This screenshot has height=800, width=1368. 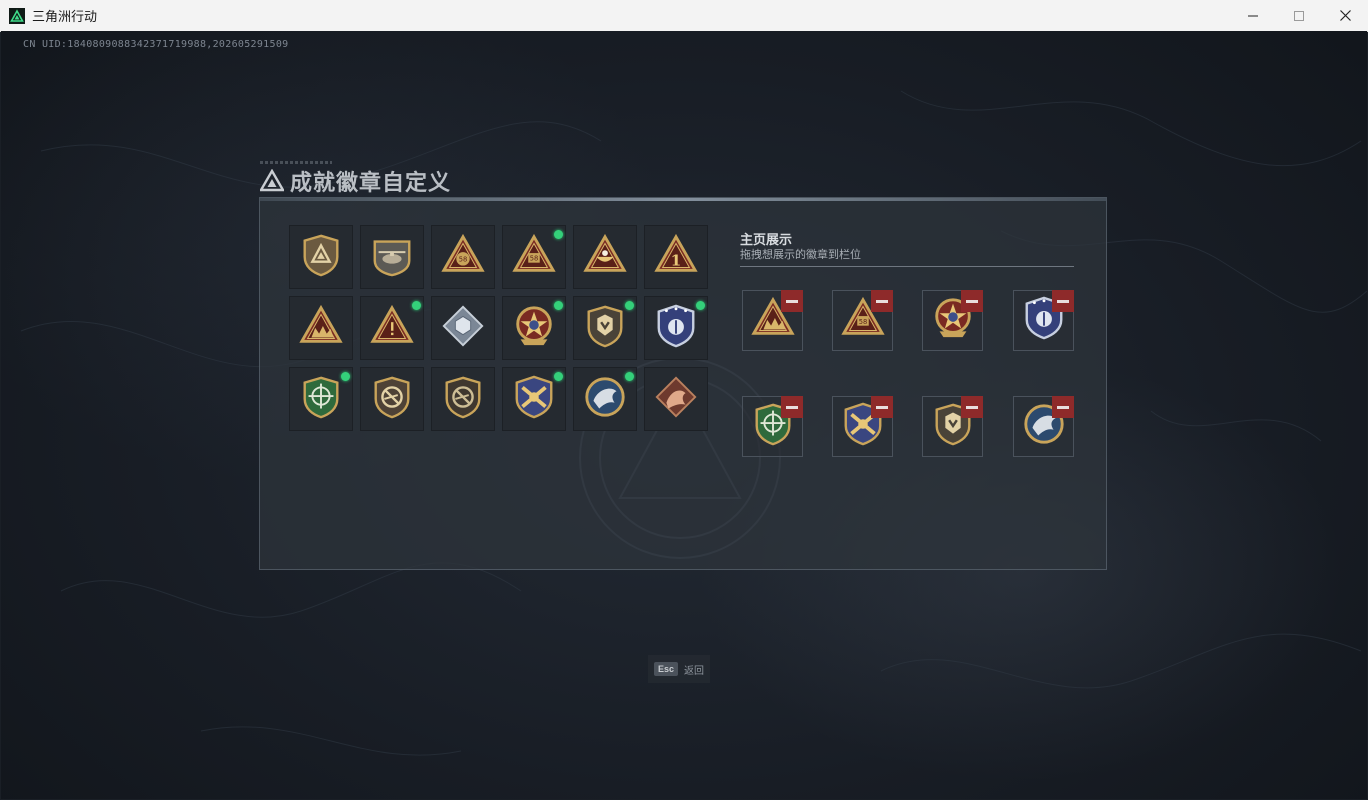 I want to click on heading-decoration, so click(x=296, y=162).